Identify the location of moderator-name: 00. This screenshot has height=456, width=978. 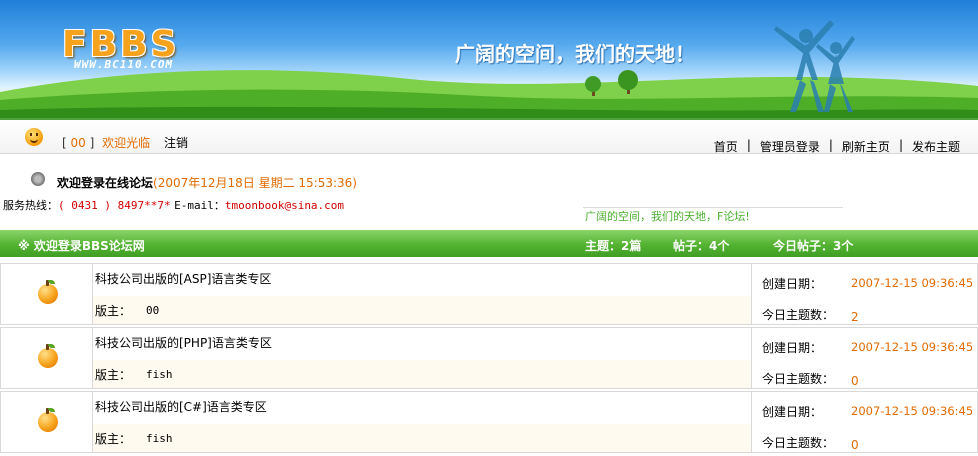
(153, 310).